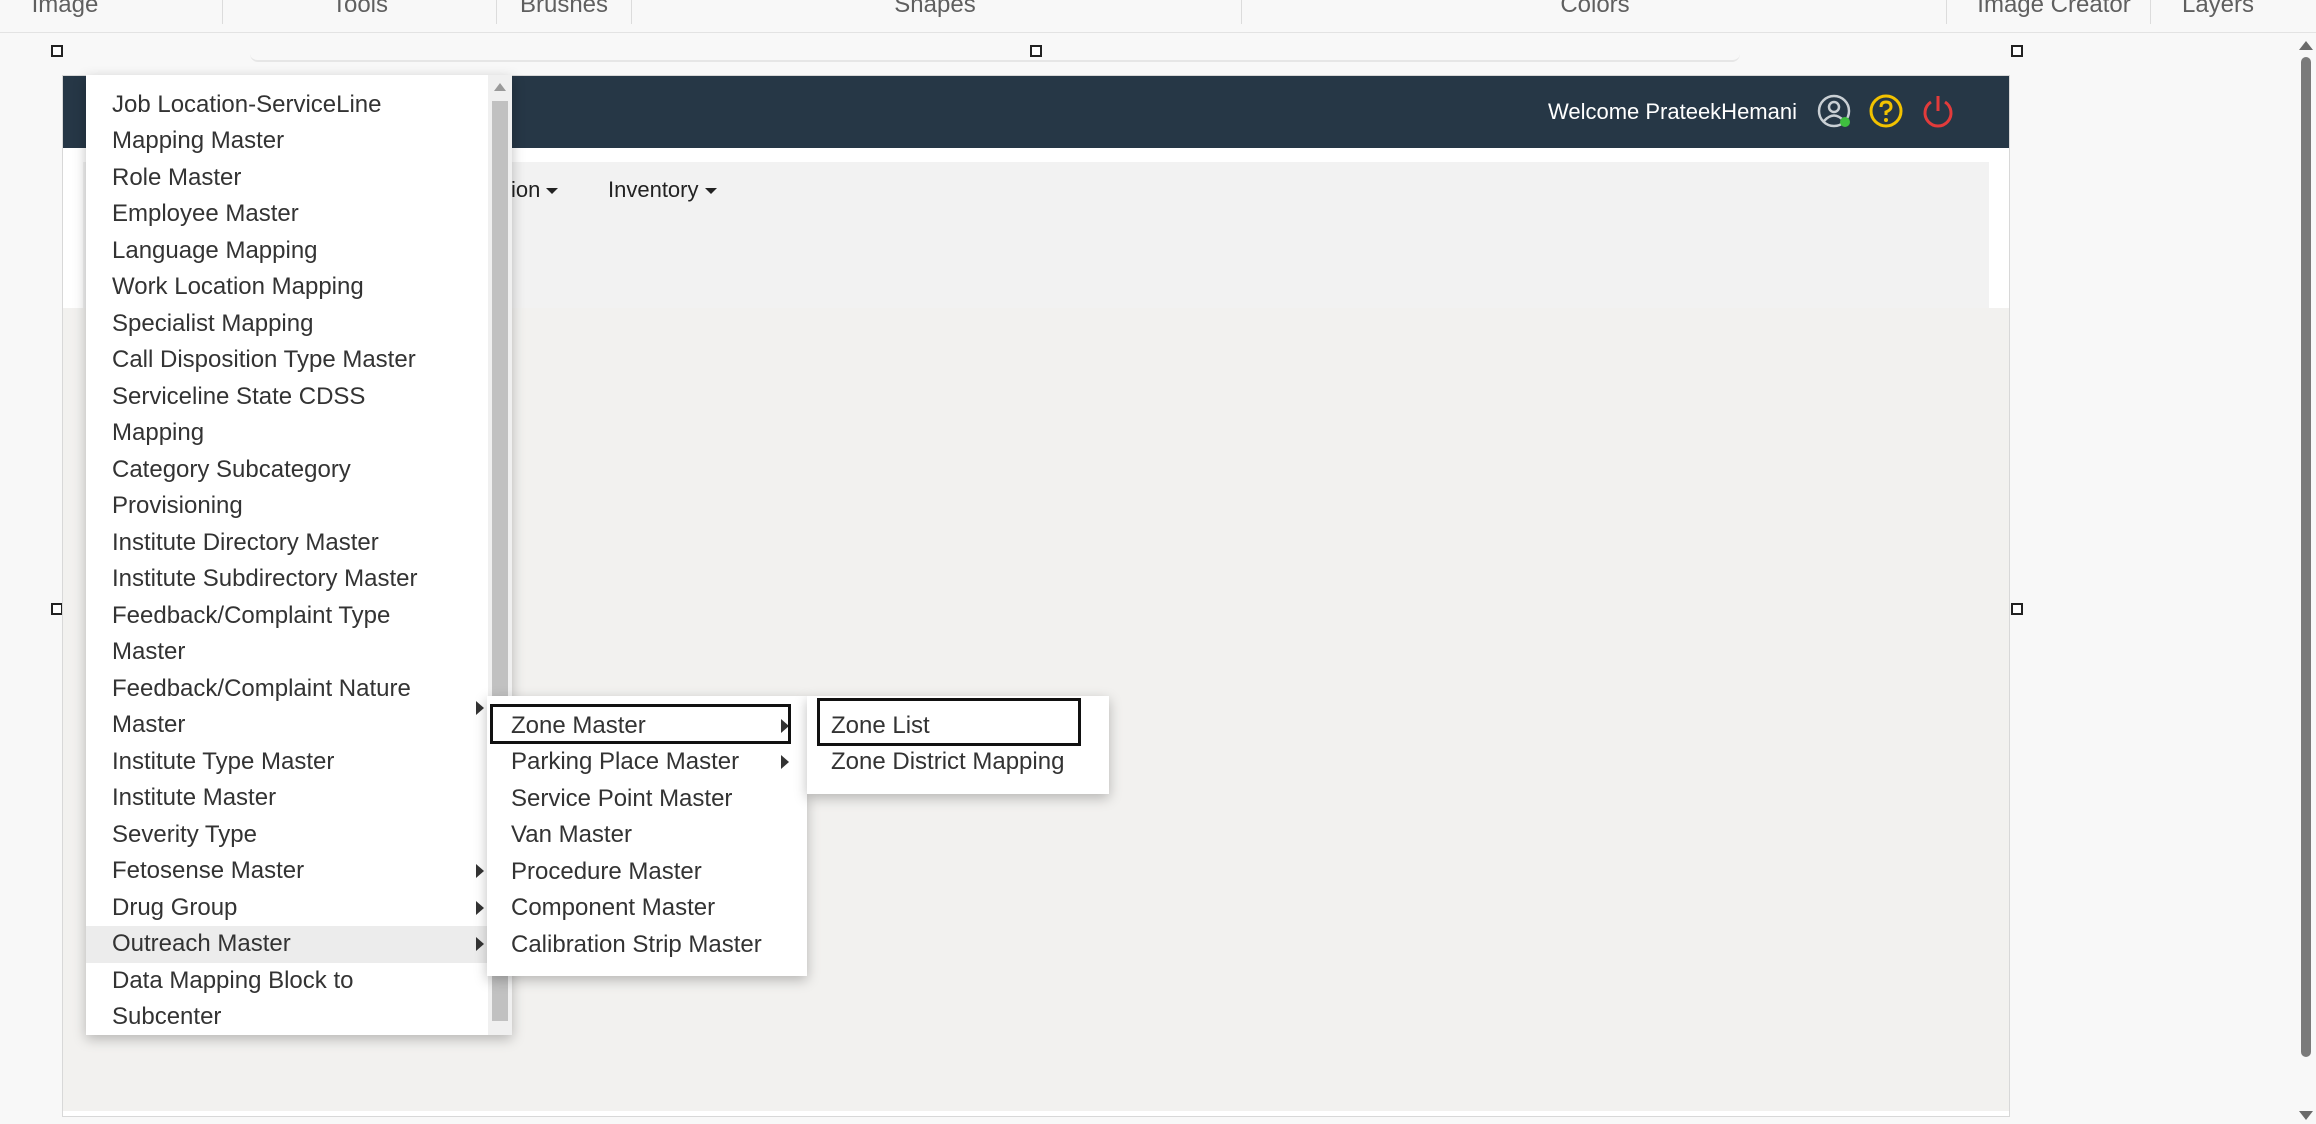  Describe the element at coordinates (292, 835) in the screenshot. I see `menu-item-severity-type: Severity Type` at that location.